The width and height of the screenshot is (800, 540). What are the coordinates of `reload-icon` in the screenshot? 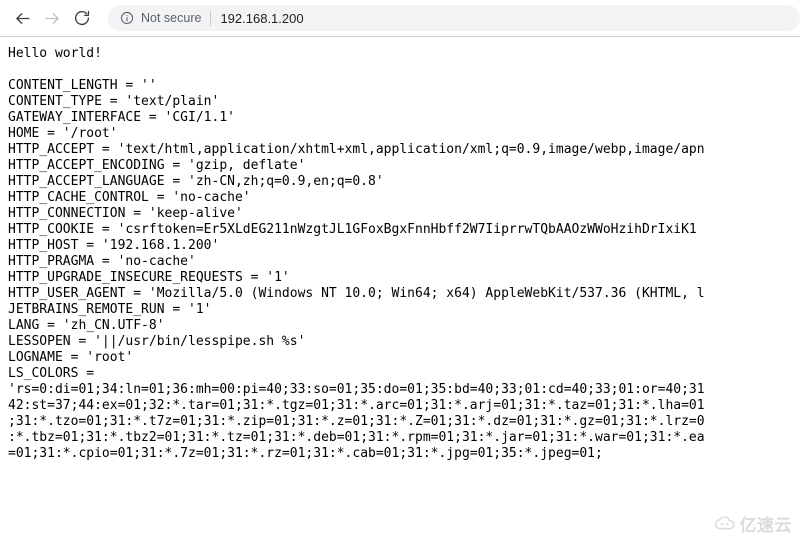 It's located at (82, 18).